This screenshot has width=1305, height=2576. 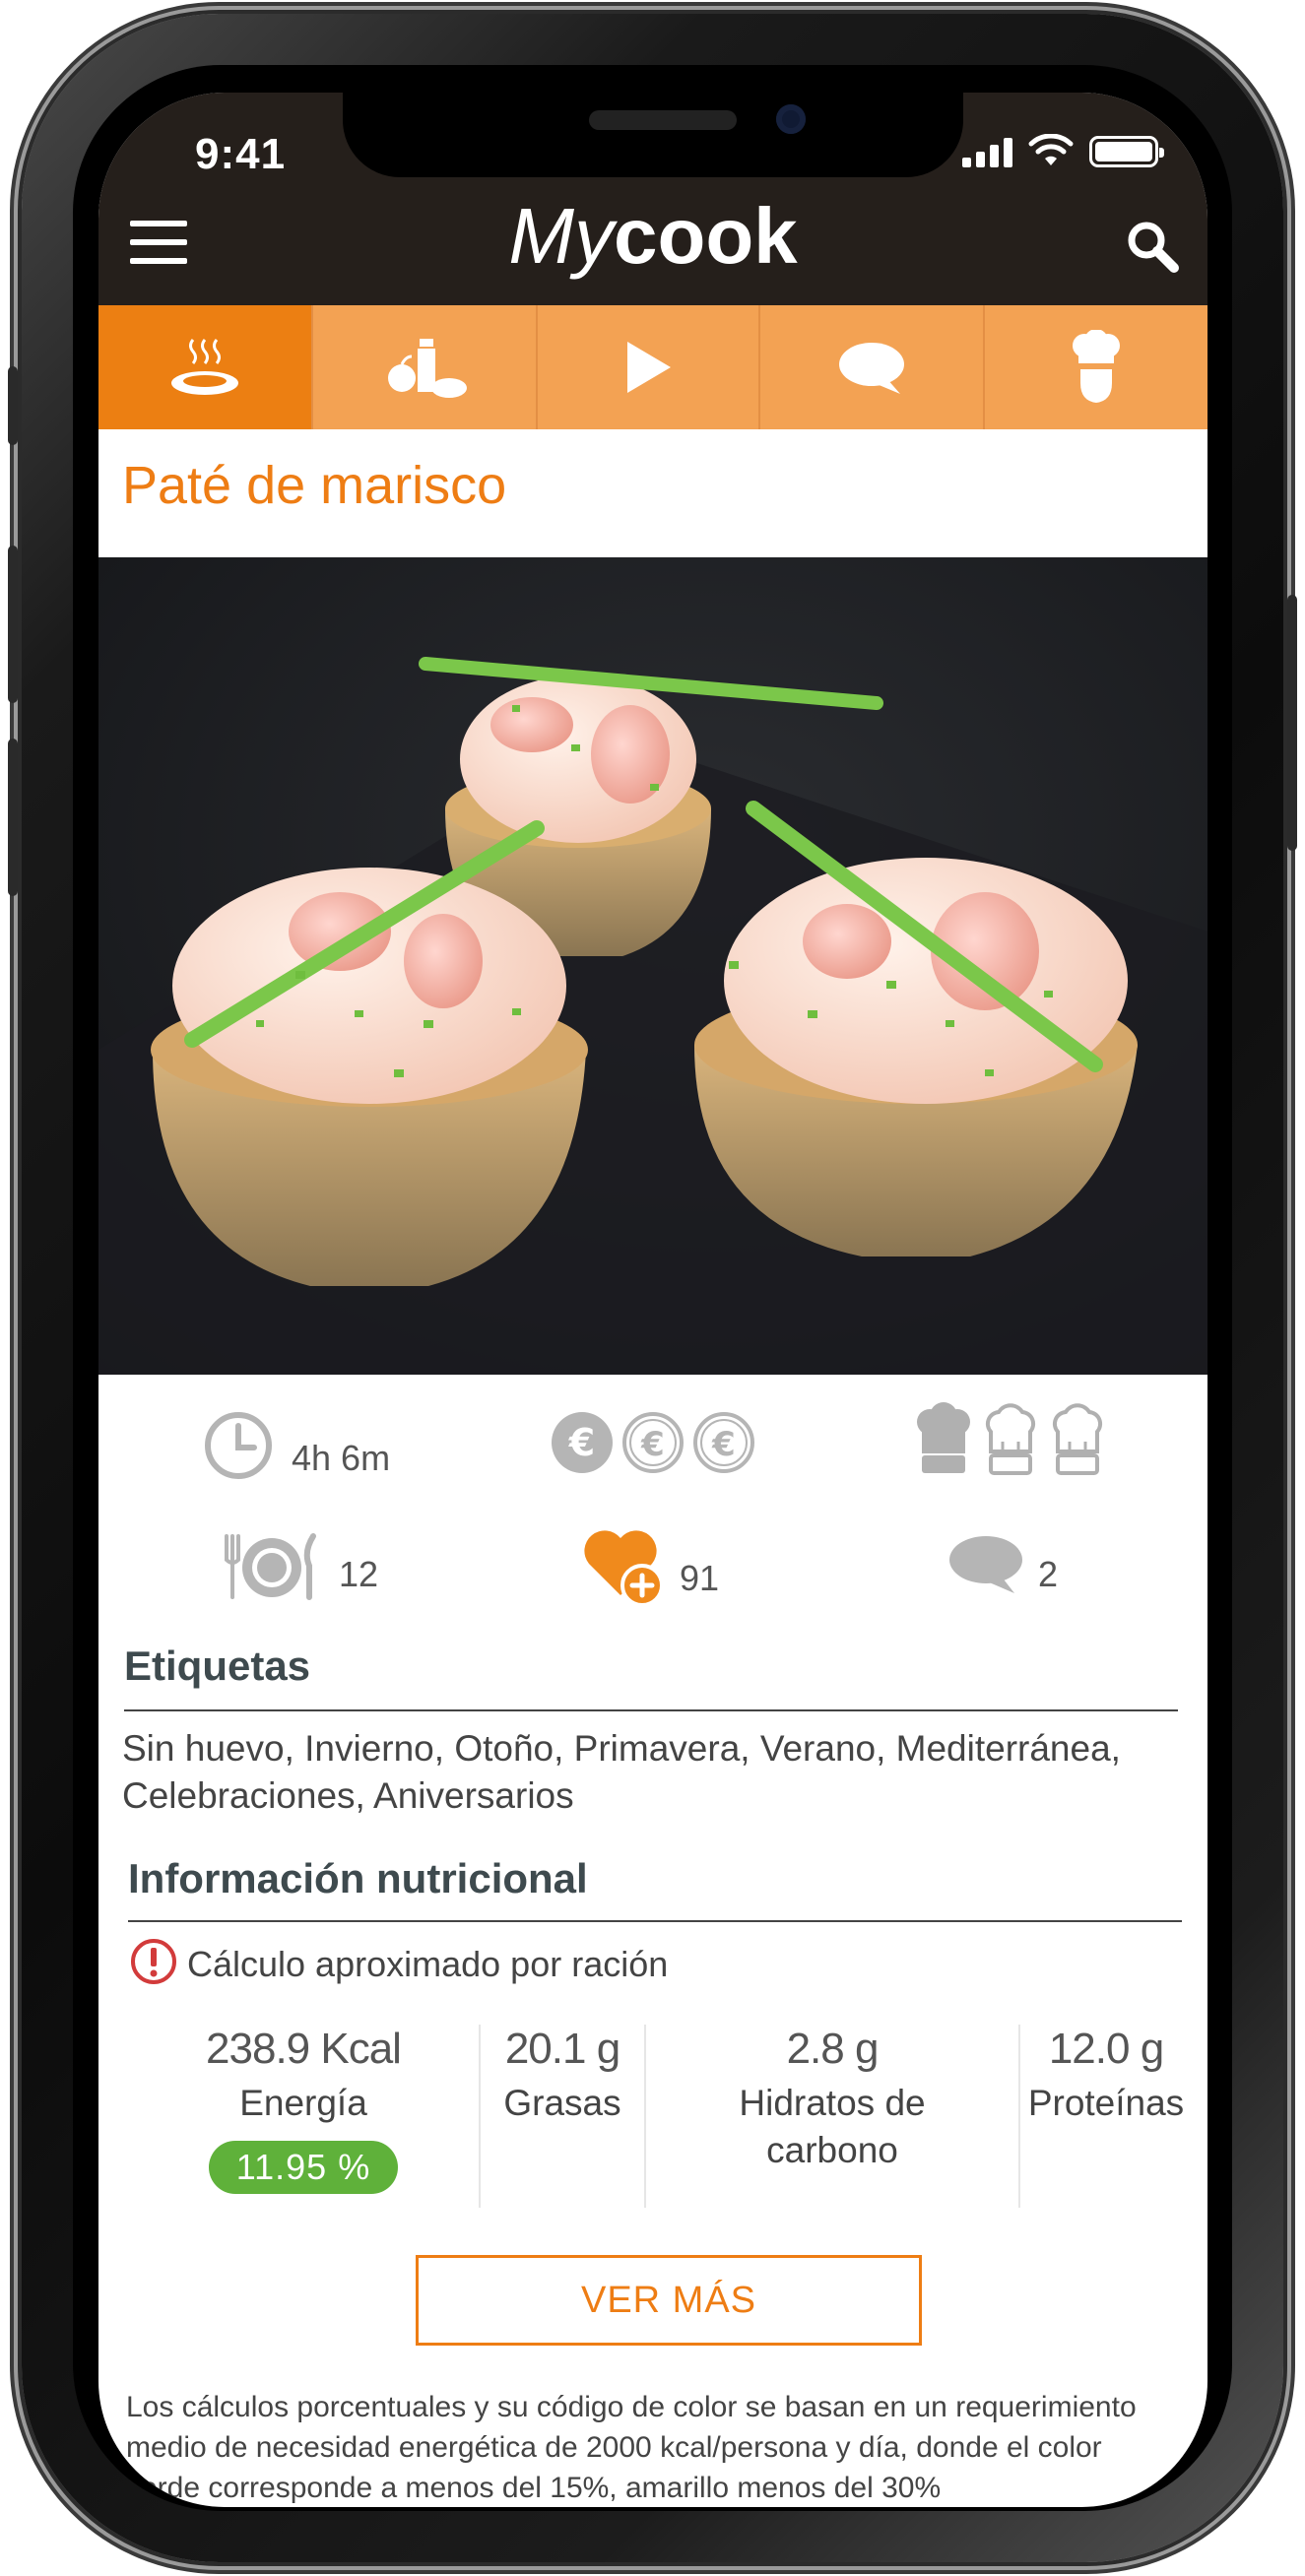 I want to click on difficulty-rating, so click(x=1010, y=1439).